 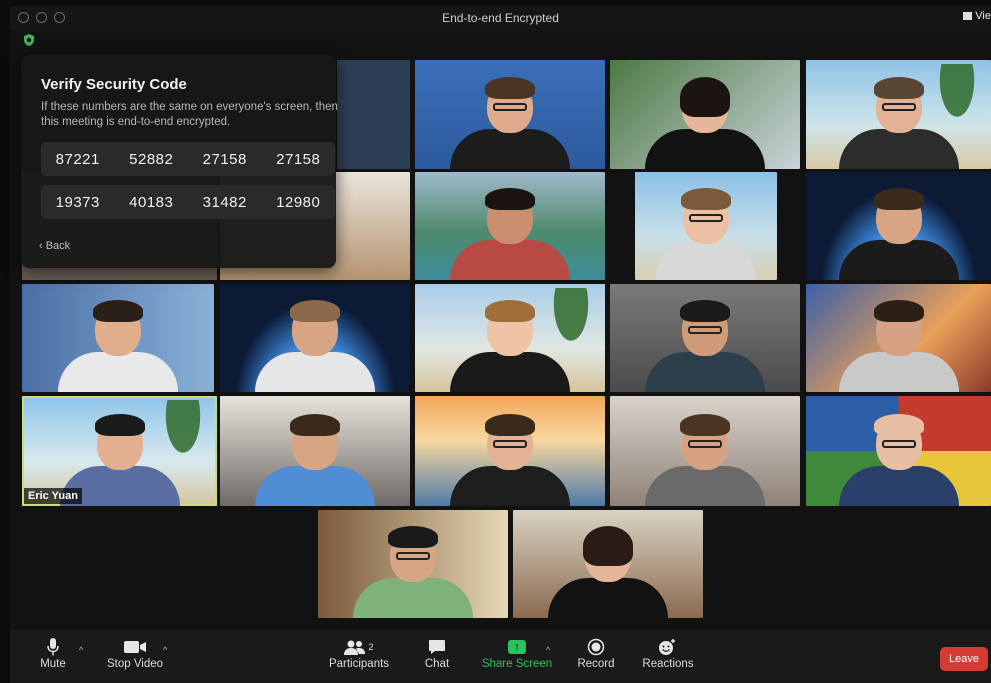 I want to click on participants-button: 2 Participants, so click(x=359, y=653).